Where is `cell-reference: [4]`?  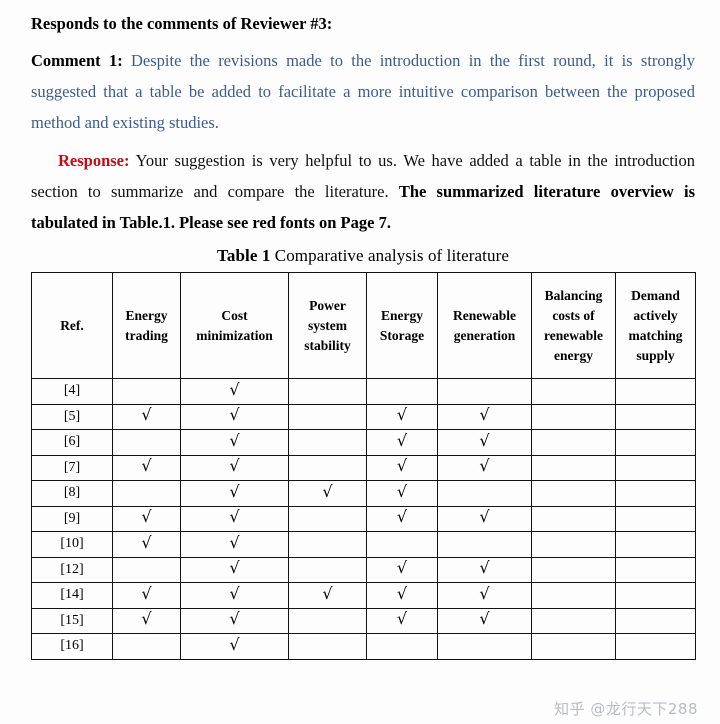 cell-reference: [4] is located at coordinates (72, 391).